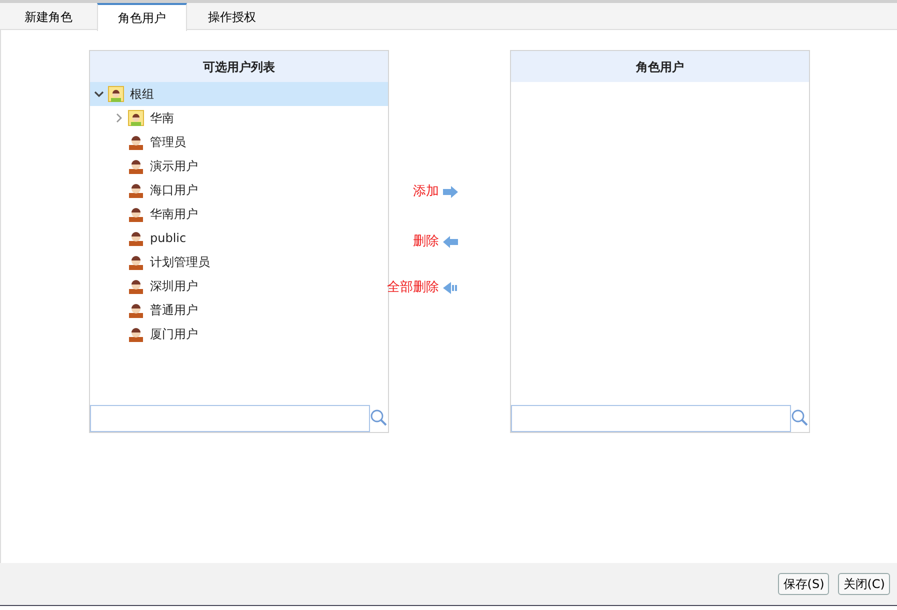 The width and height of the screenshot is (897, 610). I want to click on tab: 操作授权, so click(232, 16).